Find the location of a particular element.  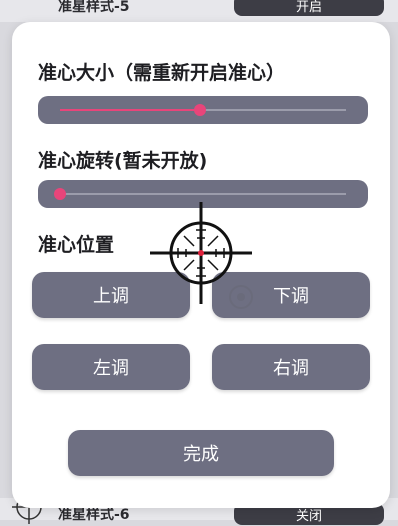

background-toggle-button: 开启 is located at coordinates (309, 8).